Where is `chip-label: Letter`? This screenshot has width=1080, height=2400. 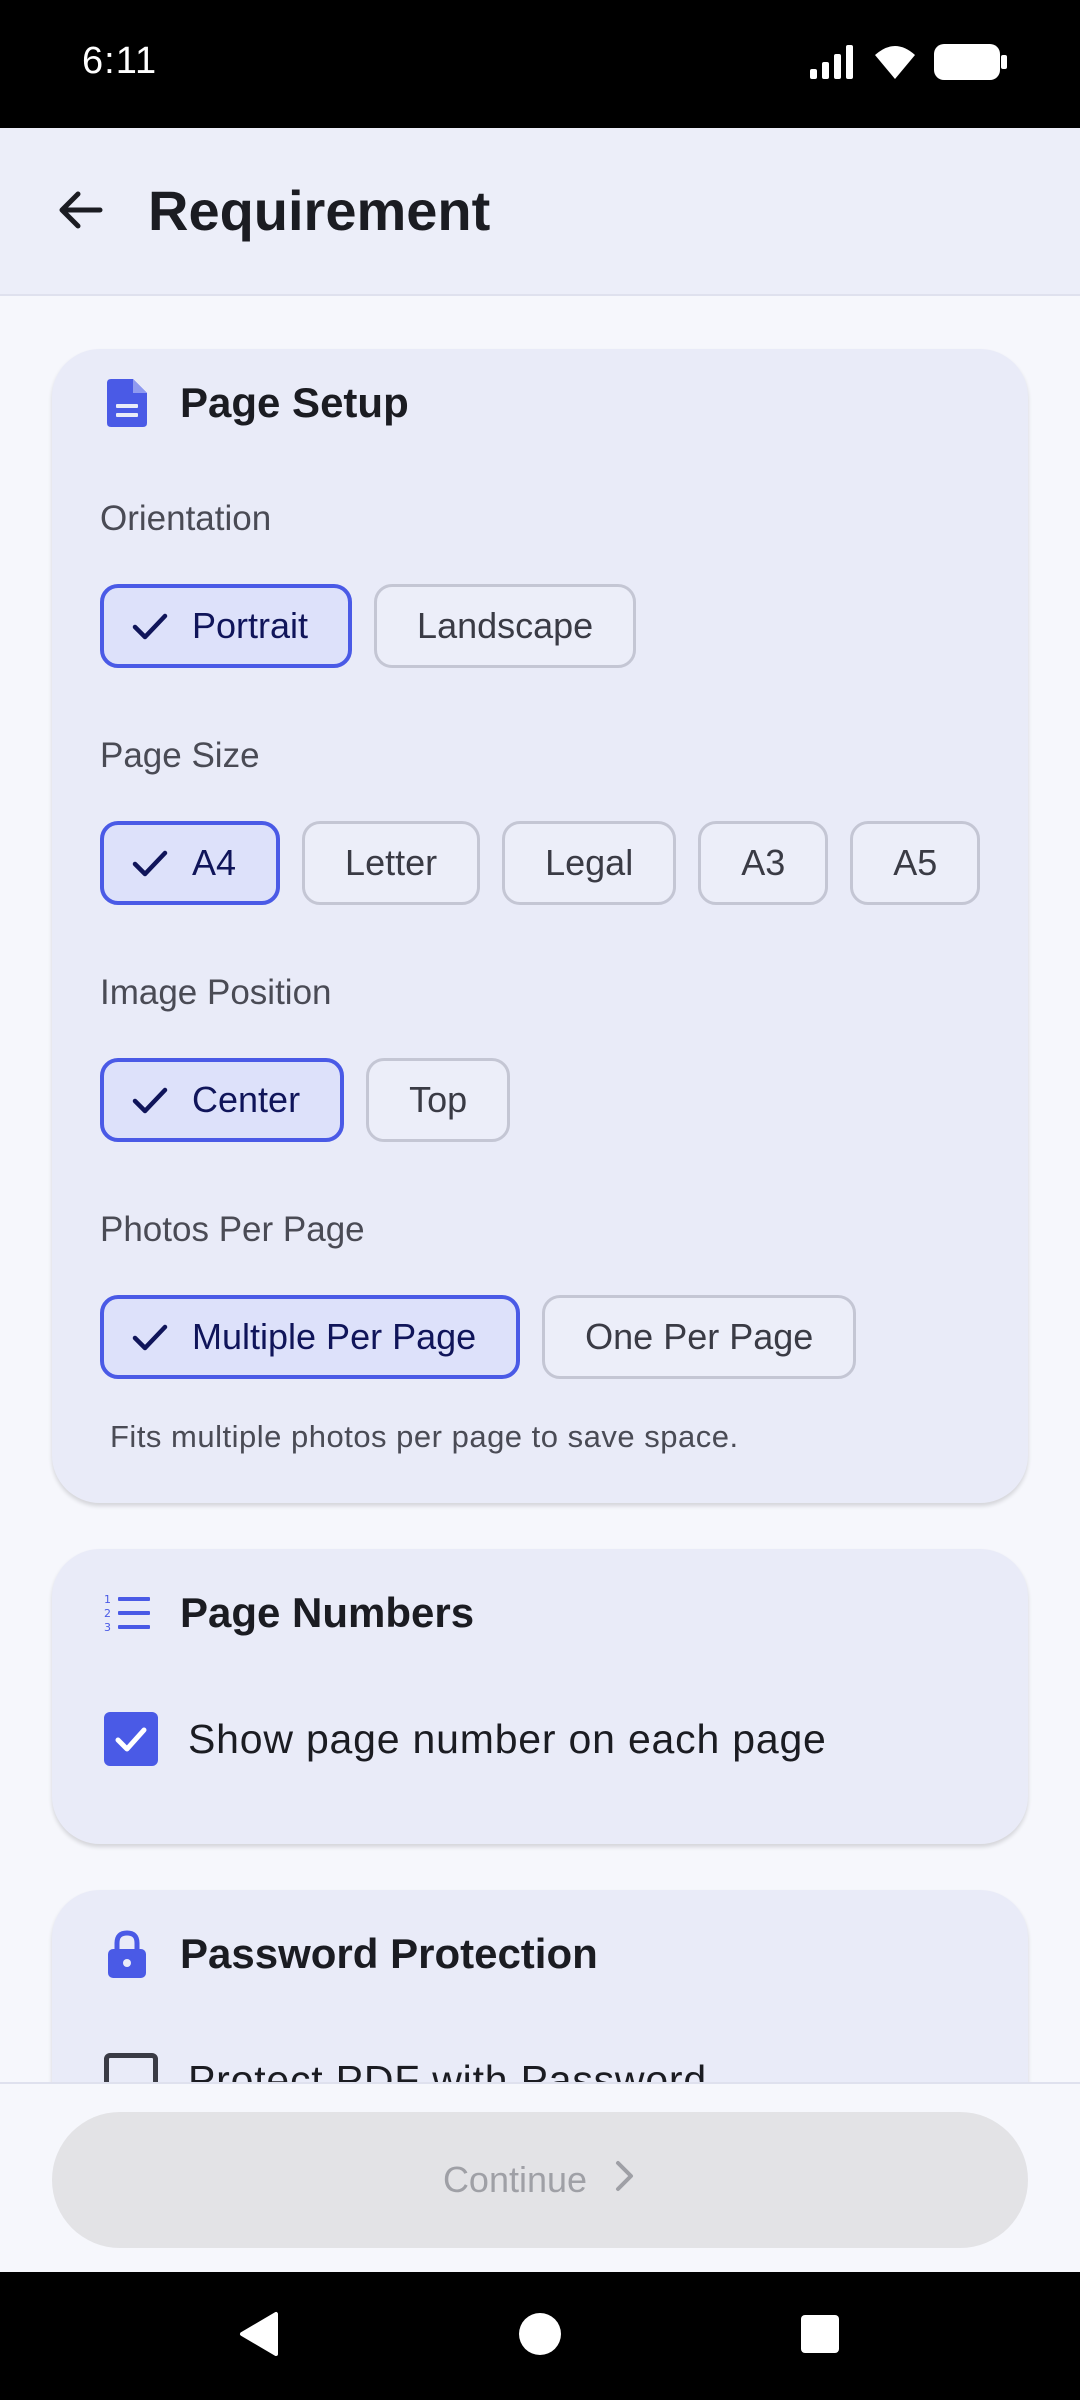 chip-label: Letter is located at coordinates (391, 862).